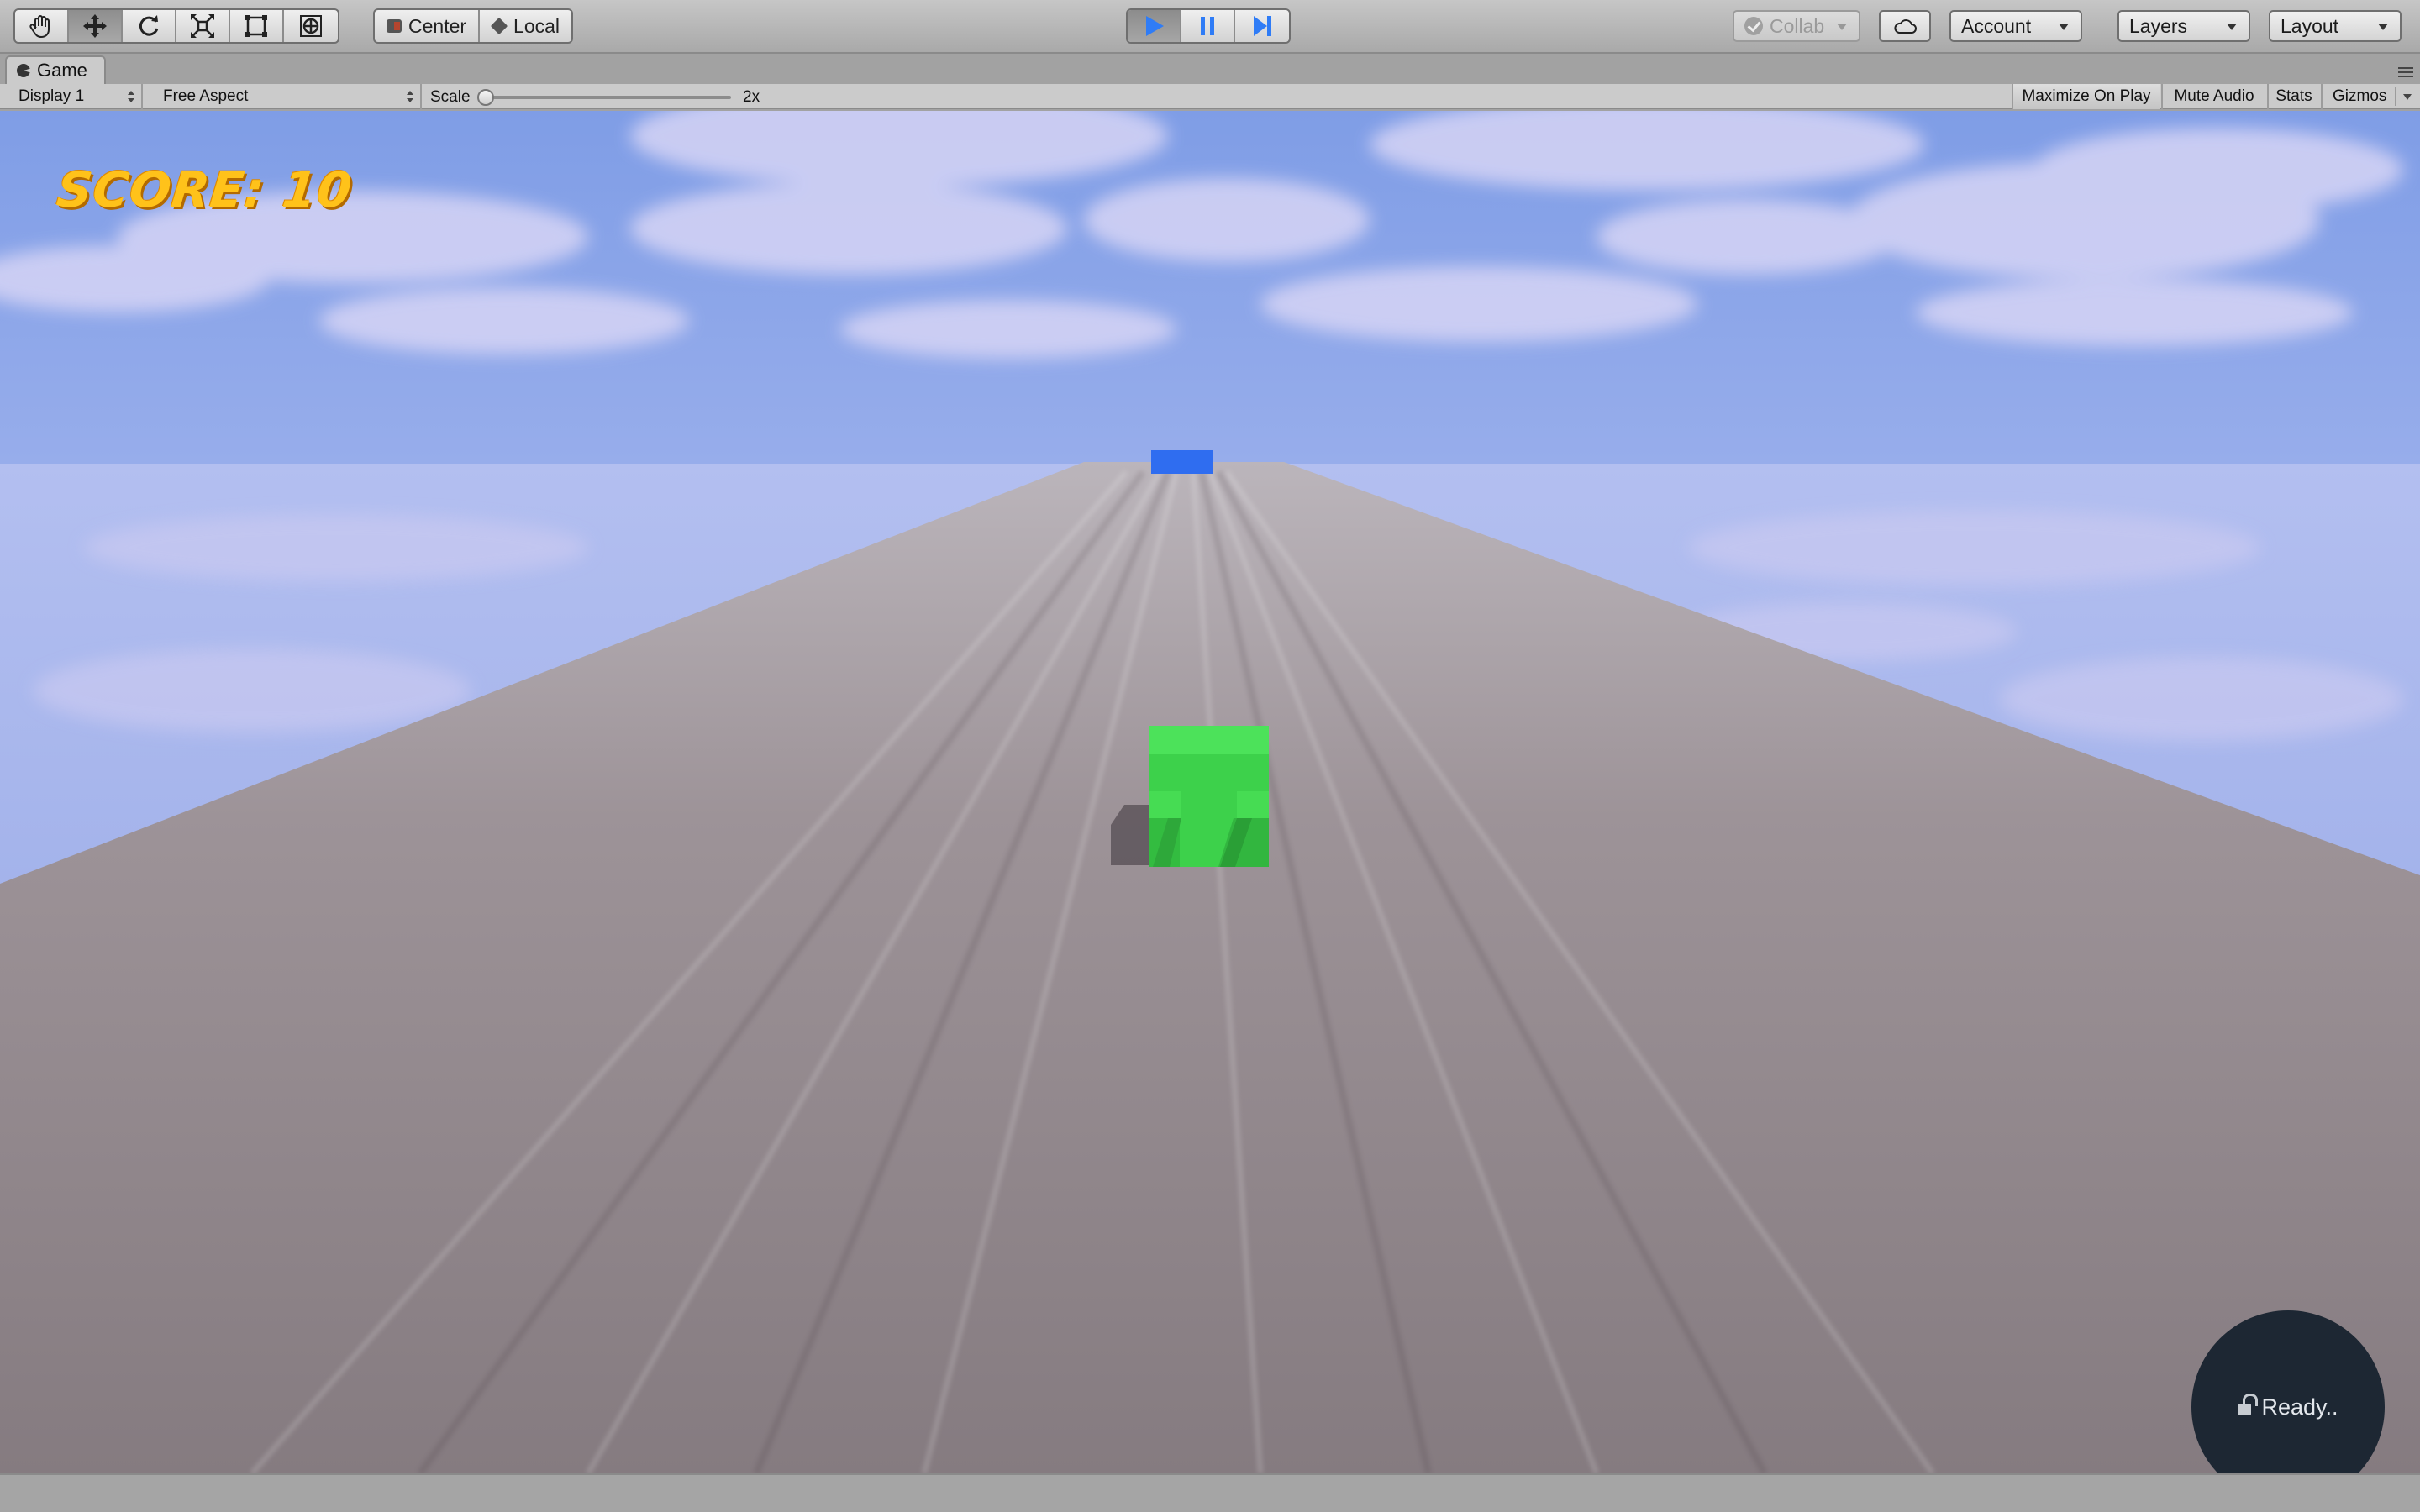 The width and height of the screenshot is (2420, 1512). I want to click on tab-game: Game, so click(55, 69).